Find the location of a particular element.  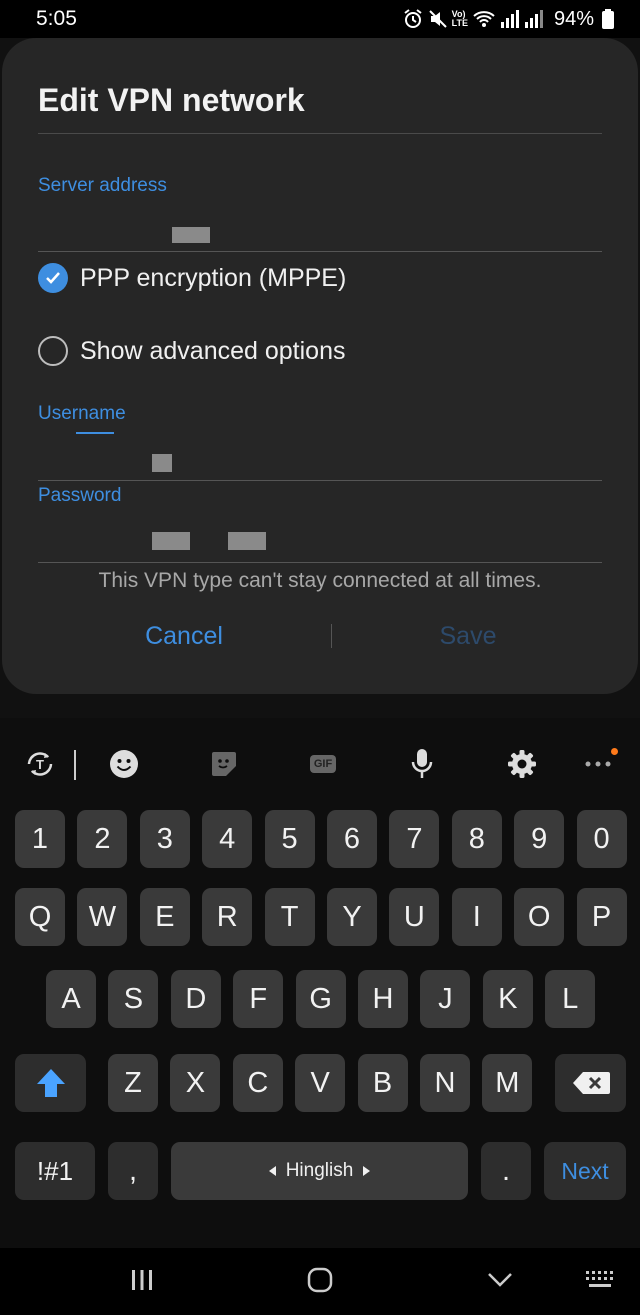

keyboard-icon is located at coordinates (600, 1280).